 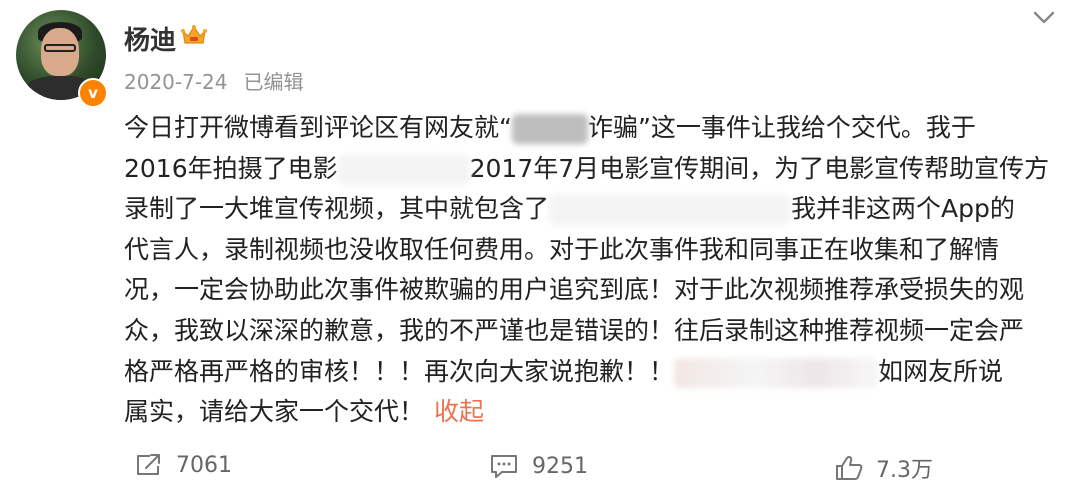 What do you see at coordinates (150, 38) in the screenshot?
I see `author-name: 杨迪` at bounding box center [150, 38].